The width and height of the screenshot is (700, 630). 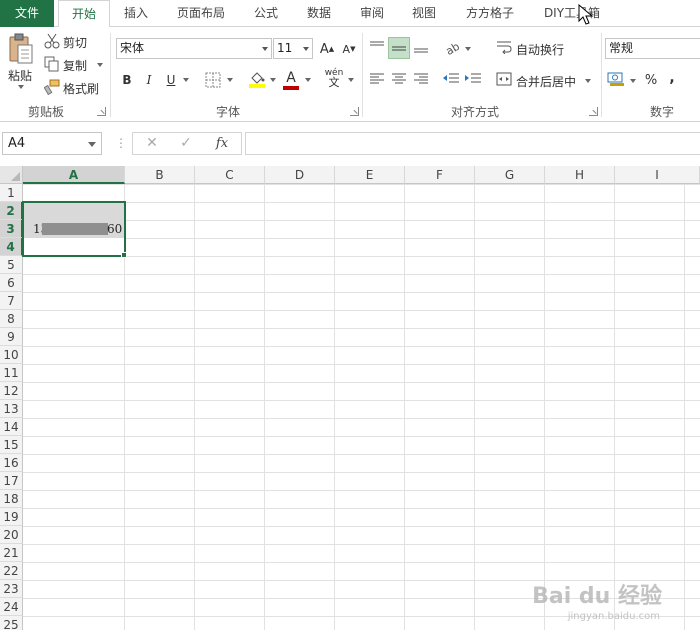 What do you see at coordinates (11, 265) in the screenshot?
I see `row-header-5: 5` at bounding box center [11, 265].